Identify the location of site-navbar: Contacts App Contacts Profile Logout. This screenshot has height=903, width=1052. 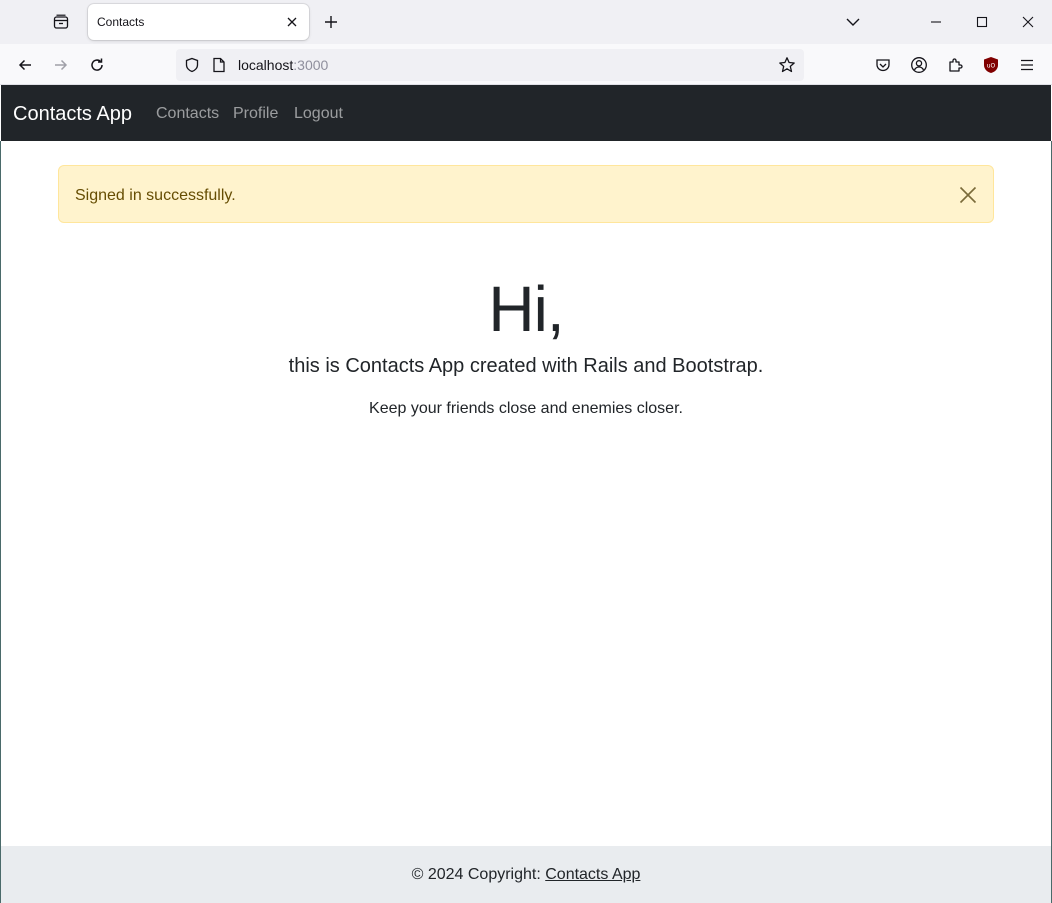
(526, 113).